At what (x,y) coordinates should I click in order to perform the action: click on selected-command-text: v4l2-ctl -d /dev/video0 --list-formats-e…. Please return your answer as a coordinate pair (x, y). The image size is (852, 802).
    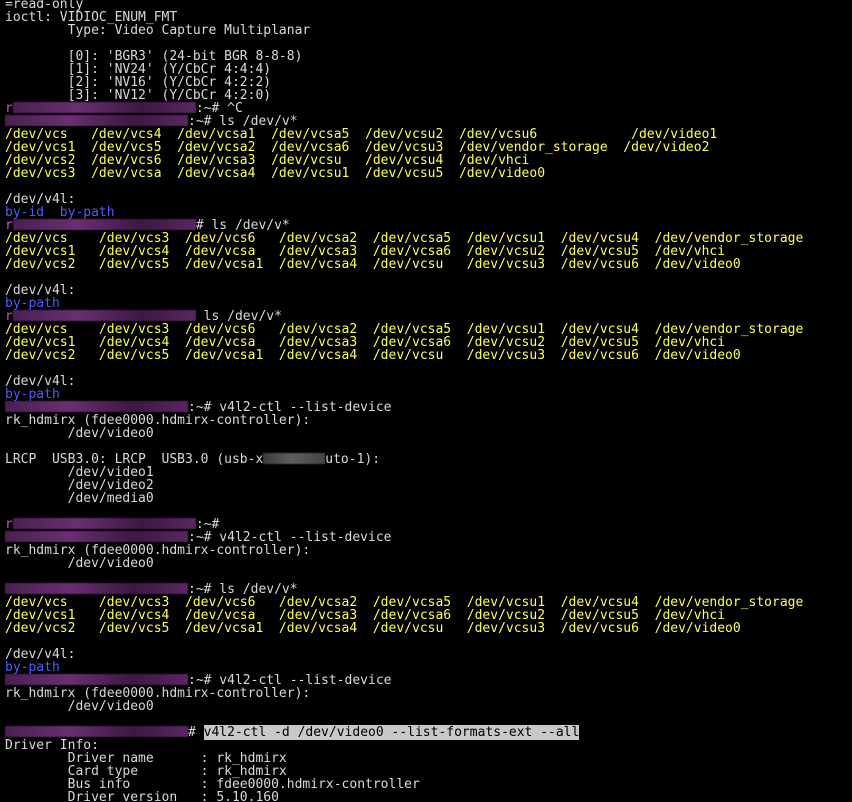
    Looking at the image, I should click on (391, 732).